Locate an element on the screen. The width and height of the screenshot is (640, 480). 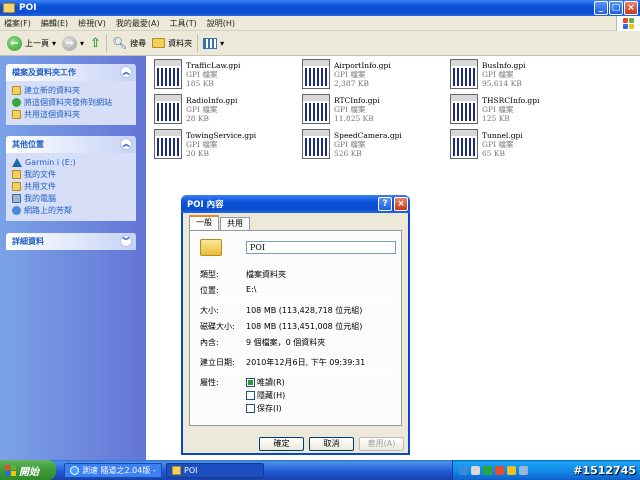
search-button: 🔍︎ 搜尋 is located at coordinates (129, 43).